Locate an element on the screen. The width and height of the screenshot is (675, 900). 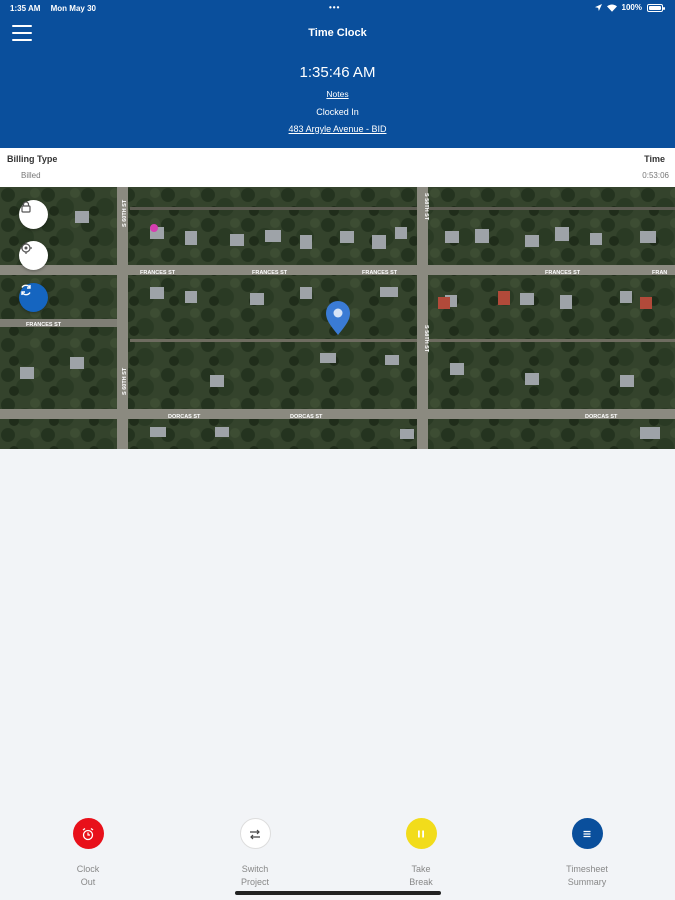
home-indicator is located at coordinates (338, 893).